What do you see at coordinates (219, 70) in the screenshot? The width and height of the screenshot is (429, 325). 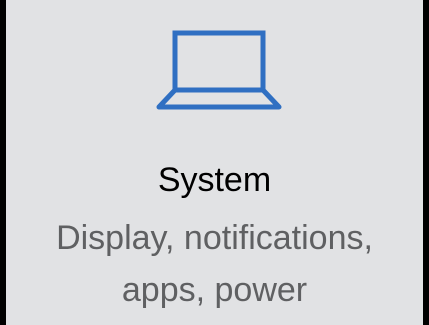 I see `laptop-icon` at bounding box center [219, 70].